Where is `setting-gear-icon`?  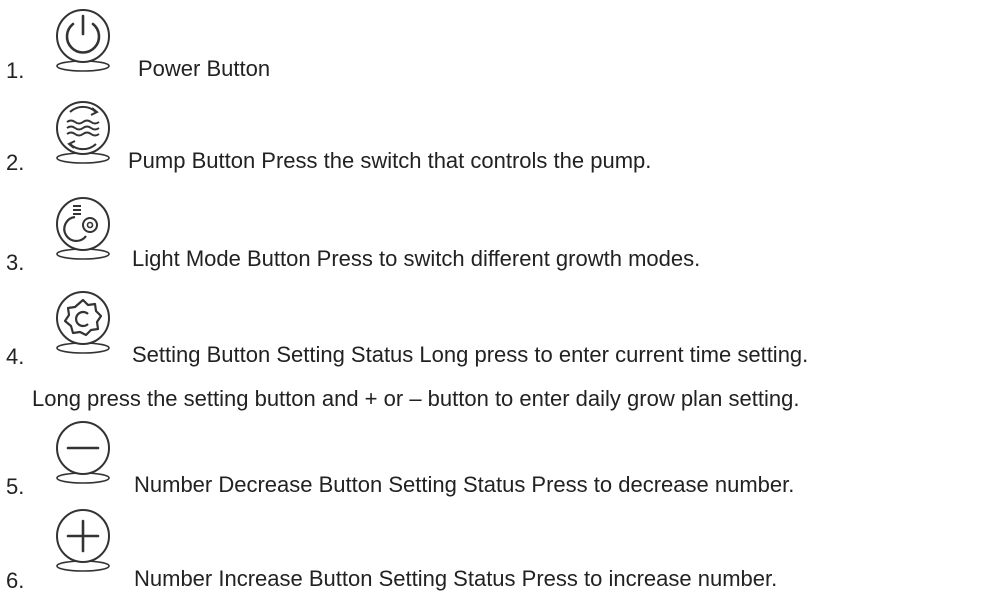
setting-gear-icon is located at coordinates (83, 321).